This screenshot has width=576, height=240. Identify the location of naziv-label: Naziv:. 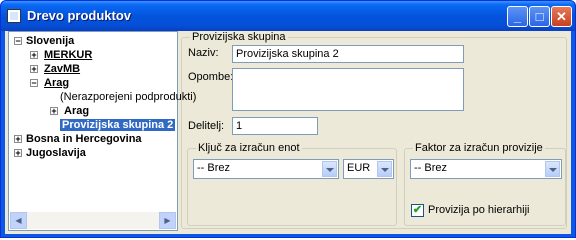
(203, 53).